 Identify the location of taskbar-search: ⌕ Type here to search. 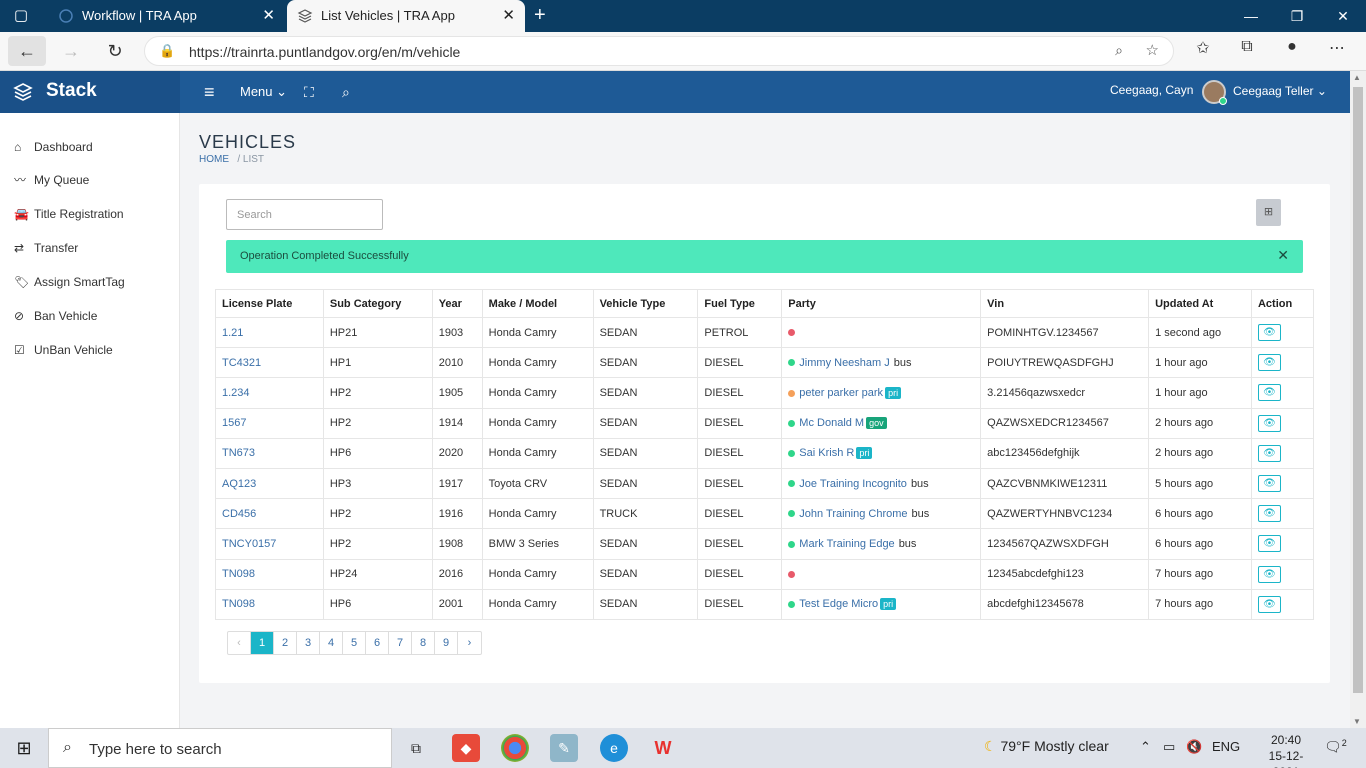
(220, 748).